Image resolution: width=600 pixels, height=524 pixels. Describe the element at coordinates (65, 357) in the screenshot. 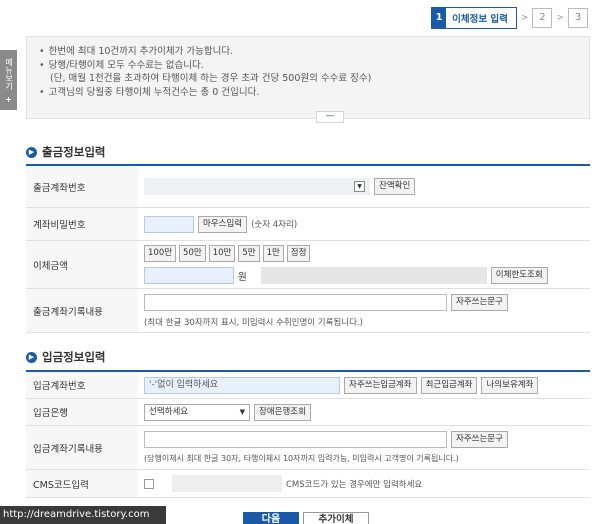

I see `deposit-section-title: ▶ 입금정보입력` at that location.